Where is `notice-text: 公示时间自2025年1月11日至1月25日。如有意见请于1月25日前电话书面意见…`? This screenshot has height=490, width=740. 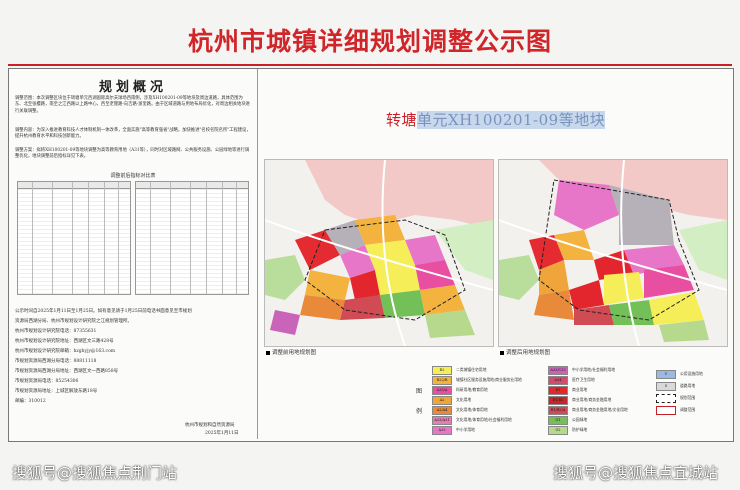
notice-text: 公示时间自2025年1月11日至1月25日。如有意见请于1月25日前电话书面意见… is located at coordinates (133, 357).